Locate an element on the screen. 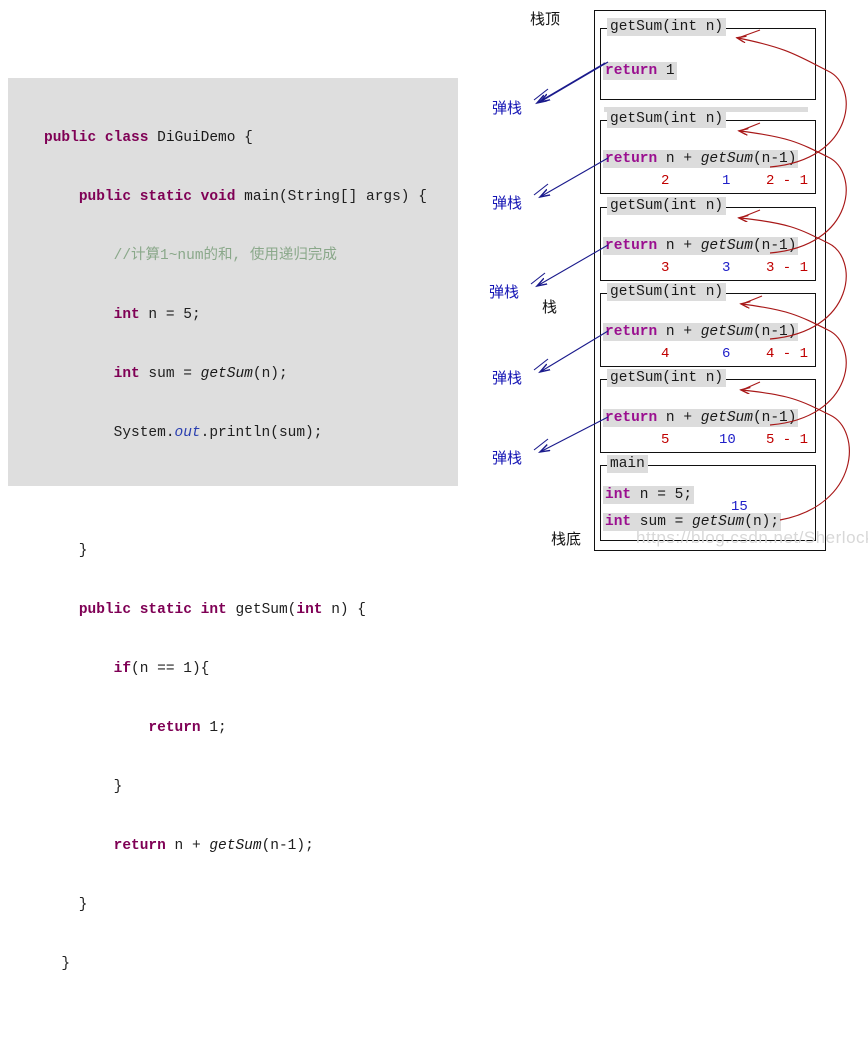  frame-statement-1: int n = 5; is located at coordinates (649, 495).